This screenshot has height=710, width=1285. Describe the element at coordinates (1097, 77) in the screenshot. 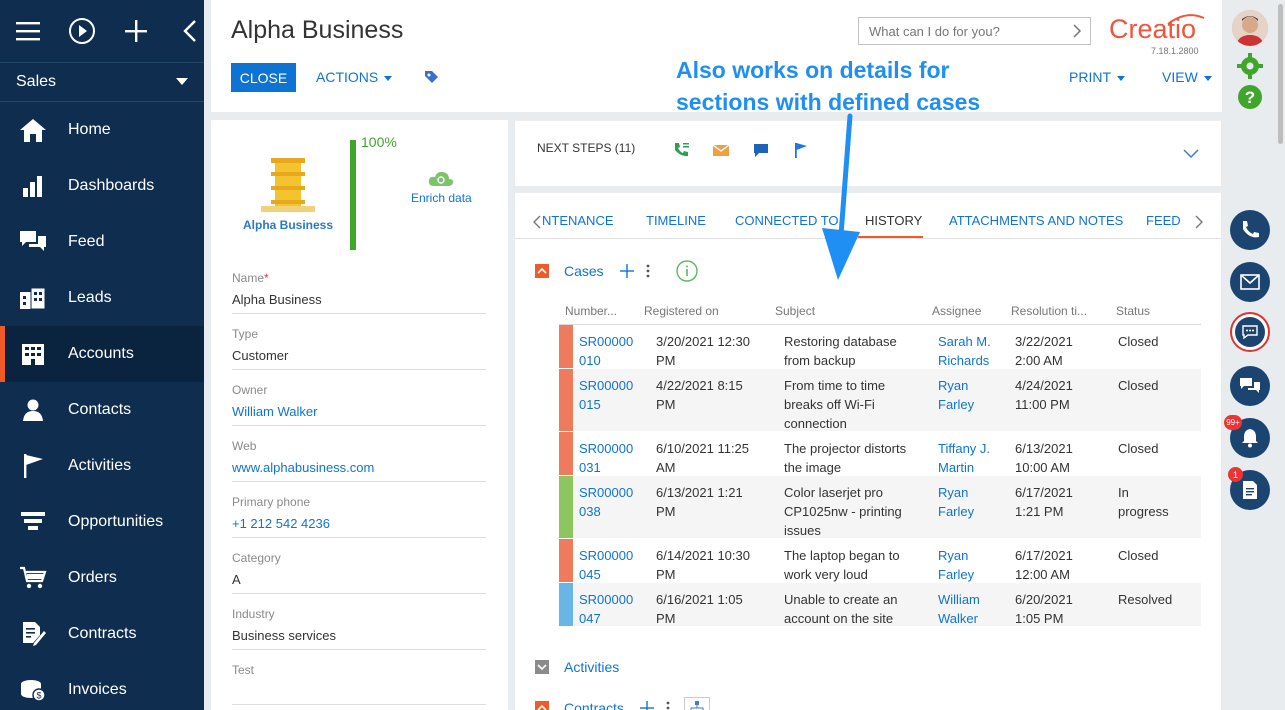

I see `print-button: PRINT` at that location.